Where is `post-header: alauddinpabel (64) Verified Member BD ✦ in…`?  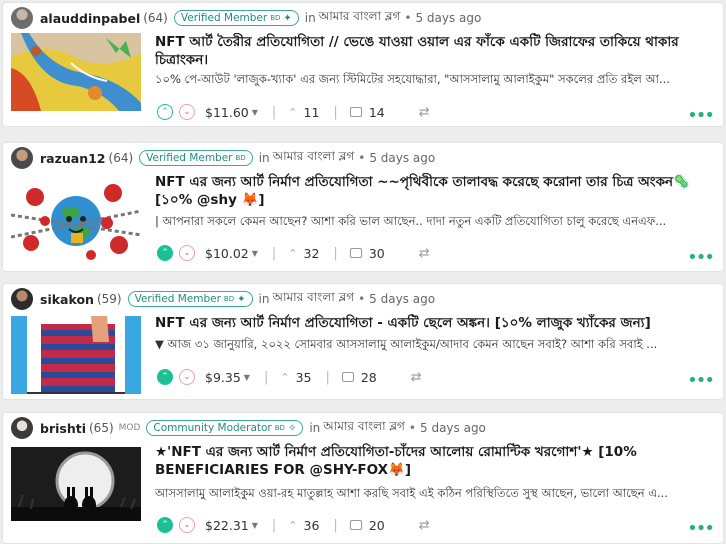
post-header: alauddinpabel (64) Verified Member BD ✦ in… is located at coordinates (246, 18).